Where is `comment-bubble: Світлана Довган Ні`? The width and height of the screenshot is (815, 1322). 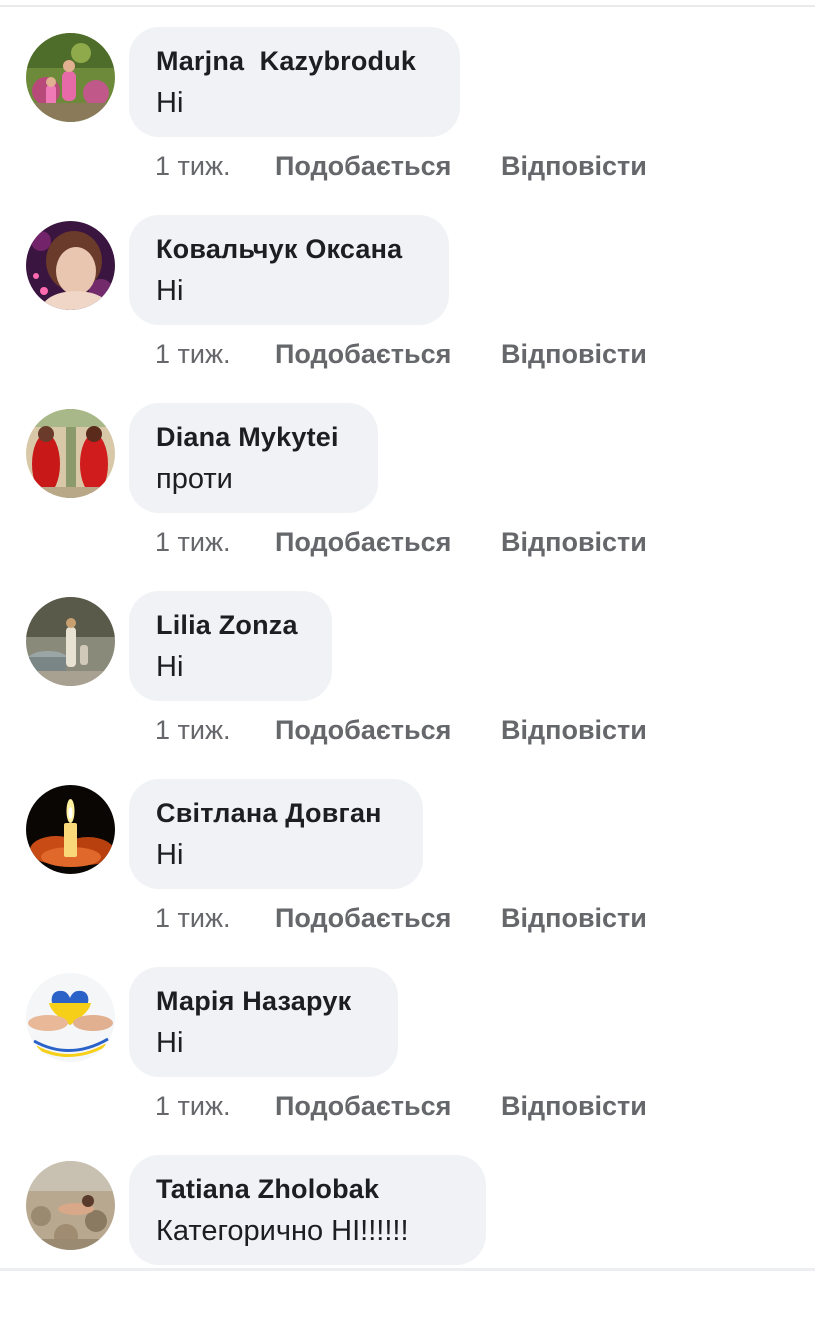 comment-bubble: Світлана Довган Ні is located at coordinates (276, 834).